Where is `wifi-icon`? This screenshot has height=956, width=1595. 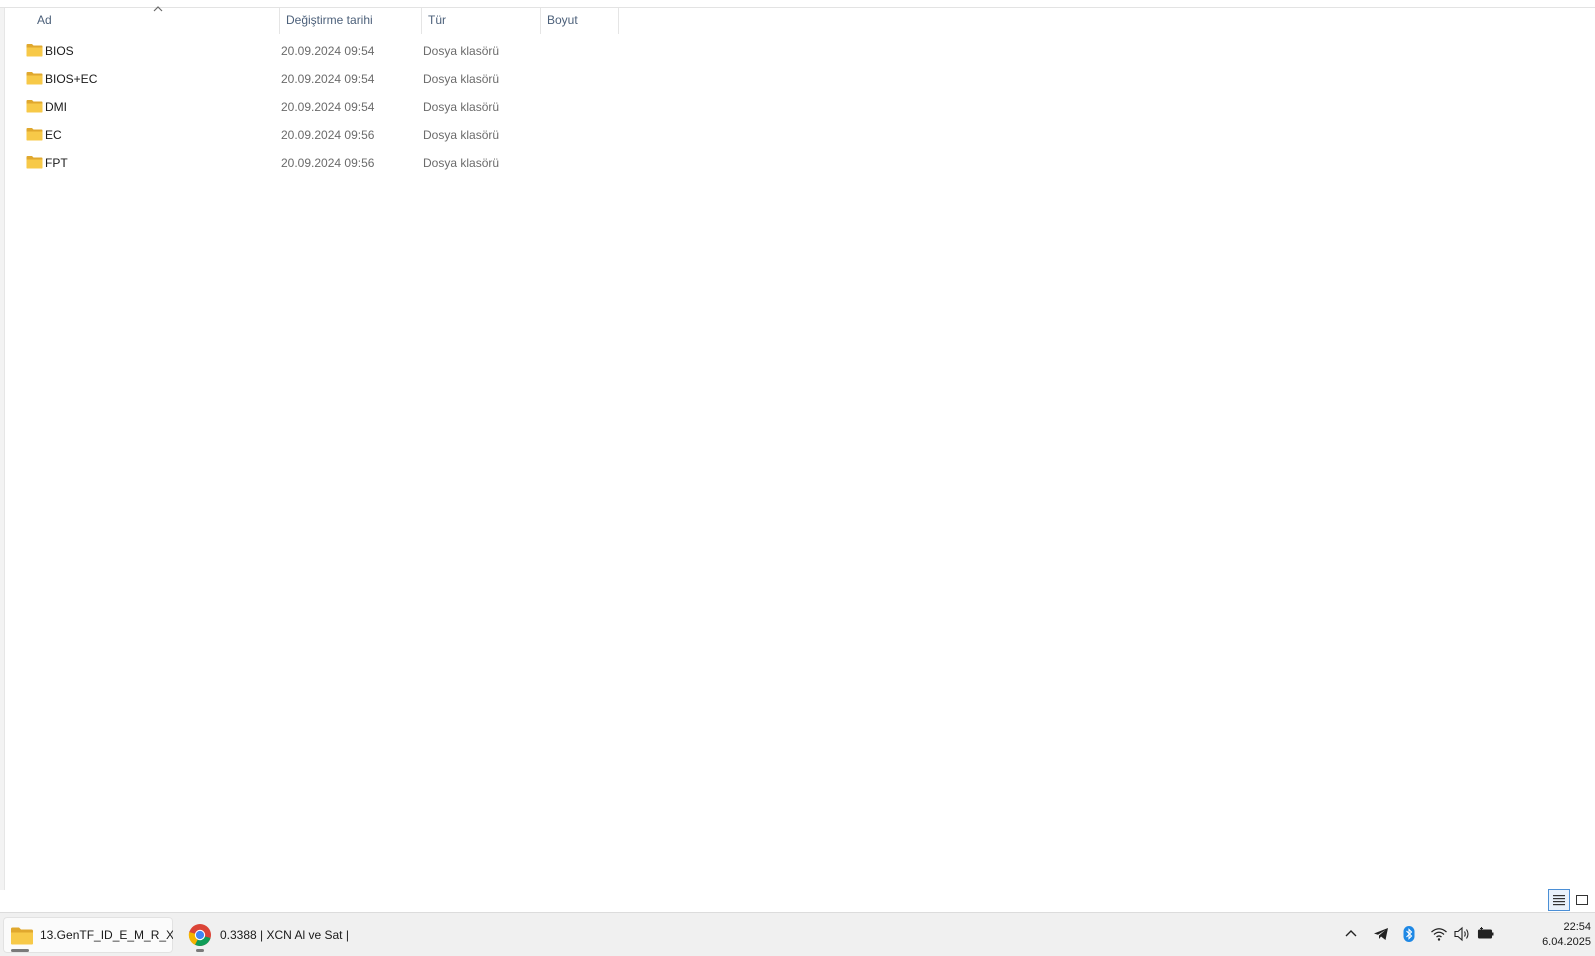 wifi-icon is located at coordinates (1439, 934).